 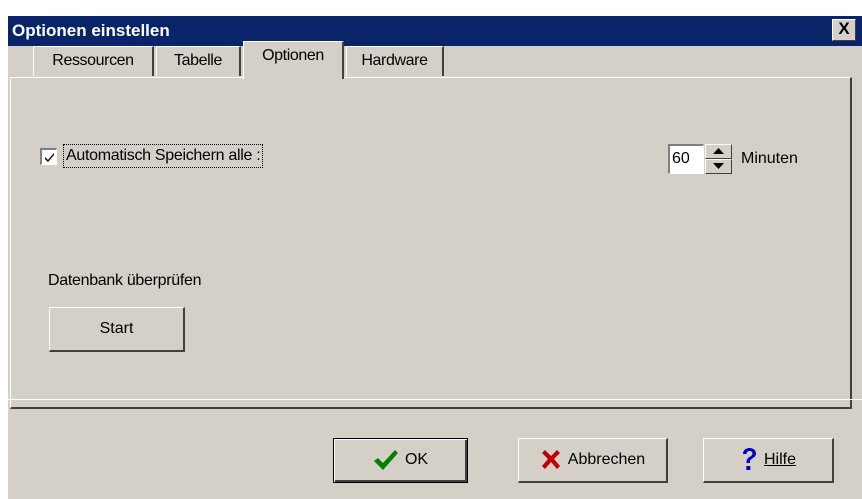 I want to click on tab-optionen: Optionen, so click(x=293, y=60).